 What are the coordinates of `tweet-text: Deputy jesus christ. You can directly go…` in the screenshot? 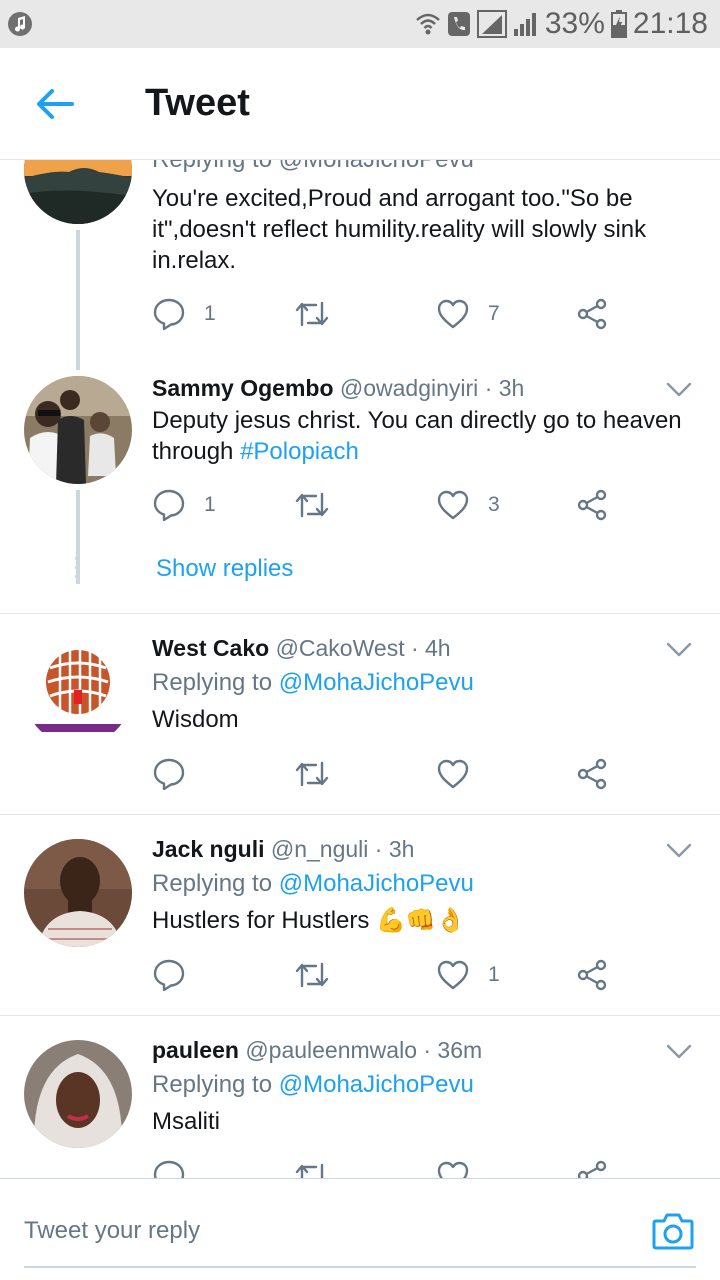 It's located at (422, 436).